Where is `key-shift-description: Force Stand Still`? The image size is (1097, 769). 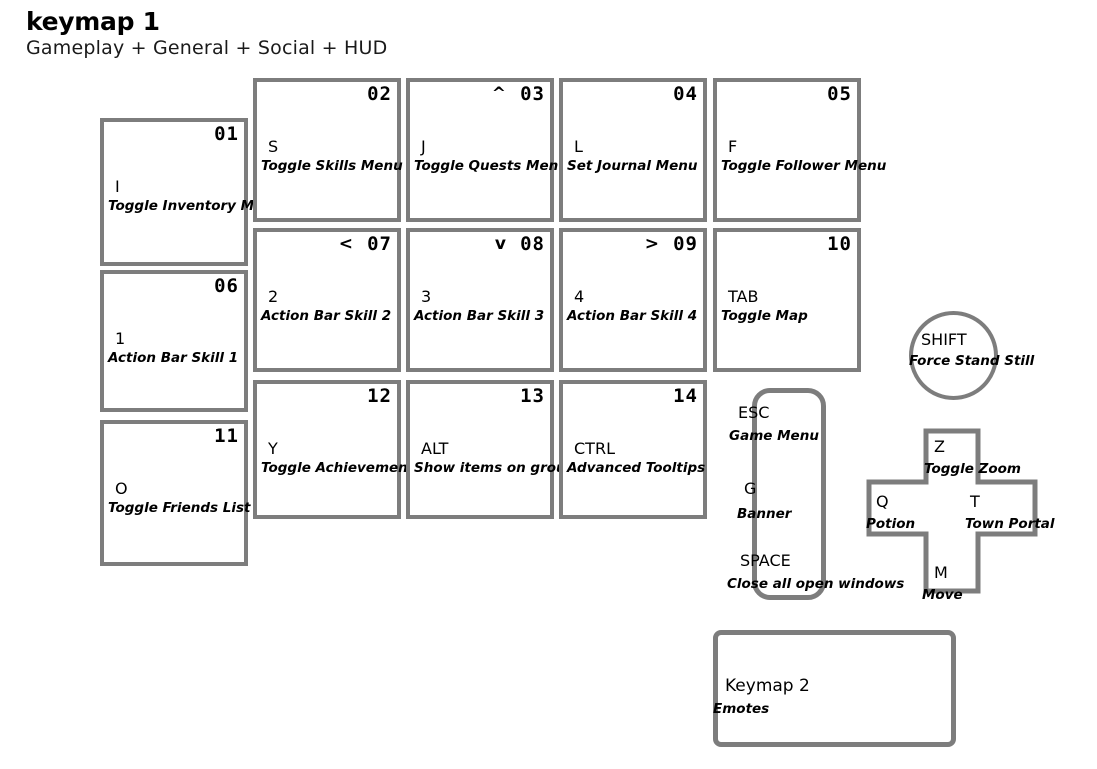
key-shift-description: Force Stand Still is located at coordinates (972, 361).